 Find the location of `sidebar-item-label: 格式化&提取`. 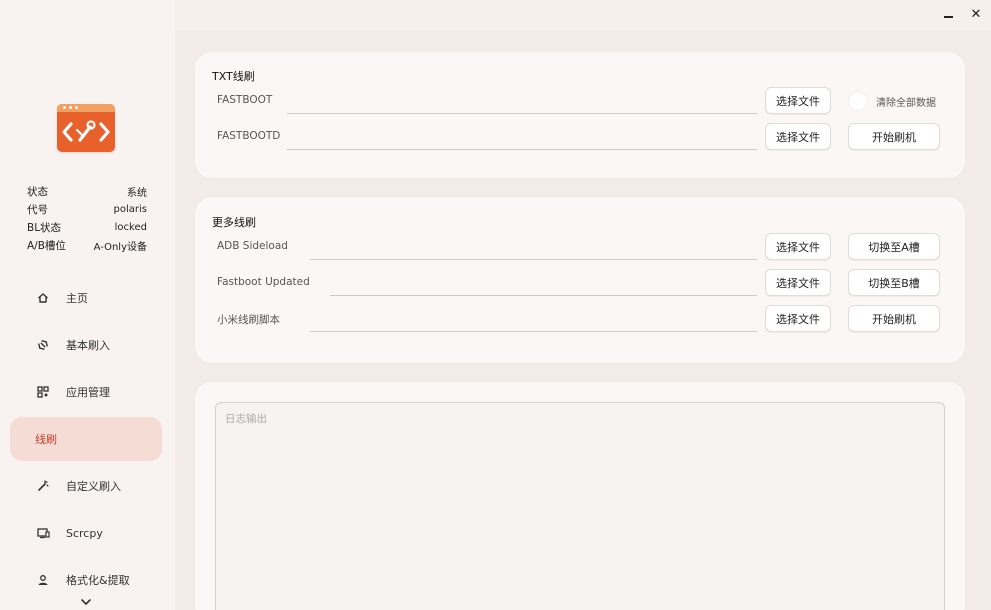

sidebar-item-label: 格式化&提取 is located at coordinates (98, 580).